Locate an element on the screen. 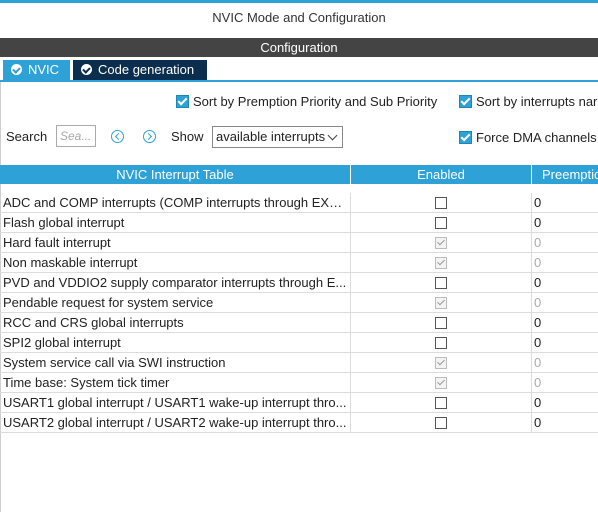 This screenshot has width=598, height=512. interrupt-name: Time base: System tick timer is located at coordinates (86, 382).